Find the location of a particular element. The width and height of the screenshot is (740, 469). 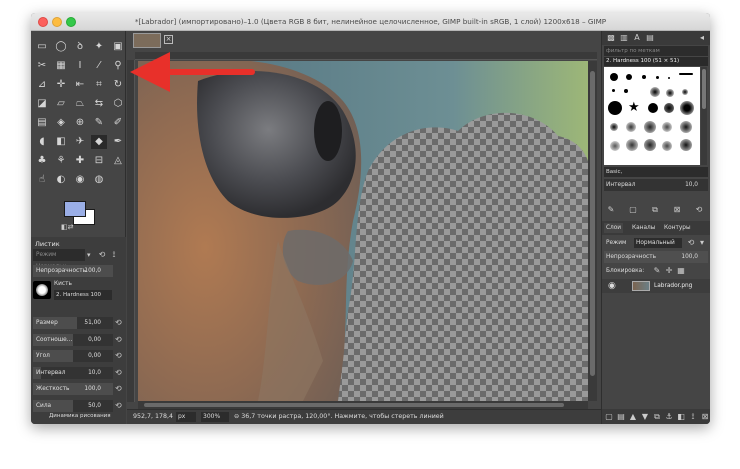

close-image-tab-icon: × is located at coordinates (168, 39).